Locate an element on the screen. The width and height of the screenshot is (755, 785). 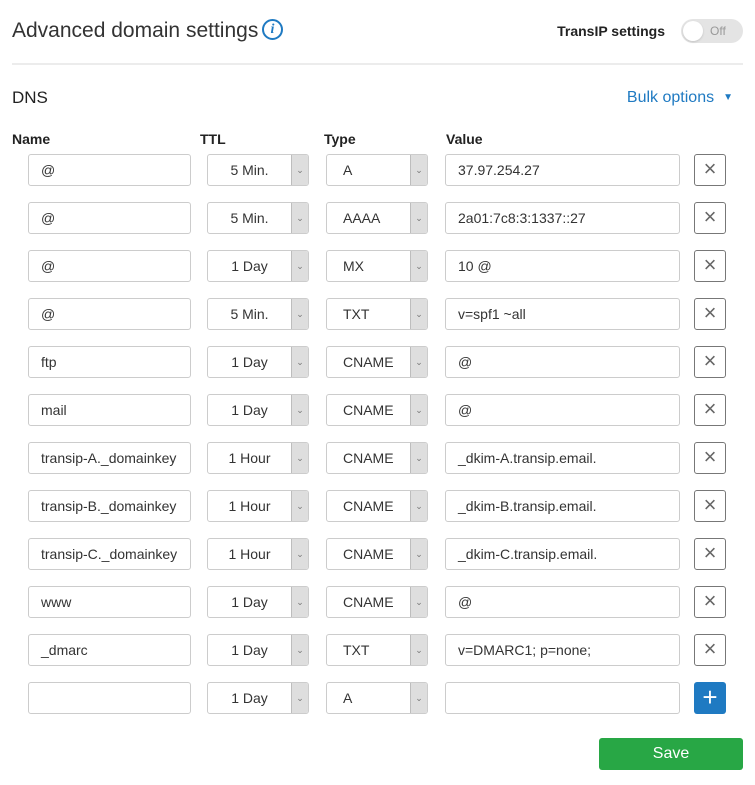
plus-icon: + is located at coordinates (710, 697).